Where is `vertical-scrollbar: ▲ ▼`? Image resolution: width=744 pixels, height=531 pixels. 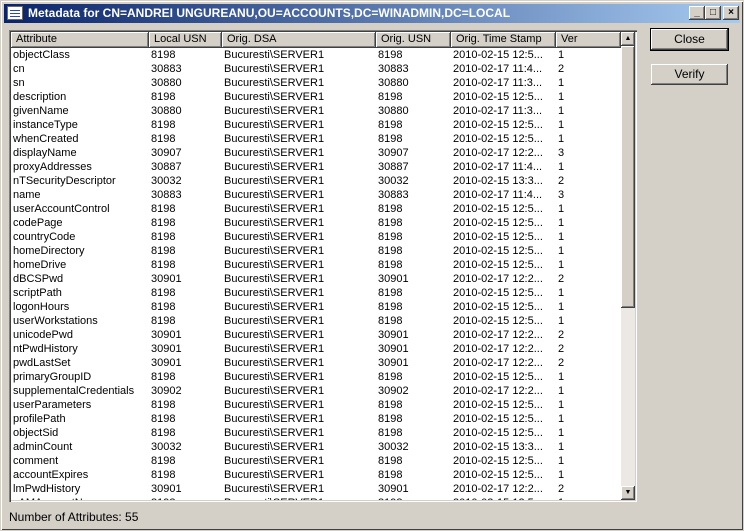
vertical-scrollbar: ▲ ▼ is located at coordinates (628, 266).